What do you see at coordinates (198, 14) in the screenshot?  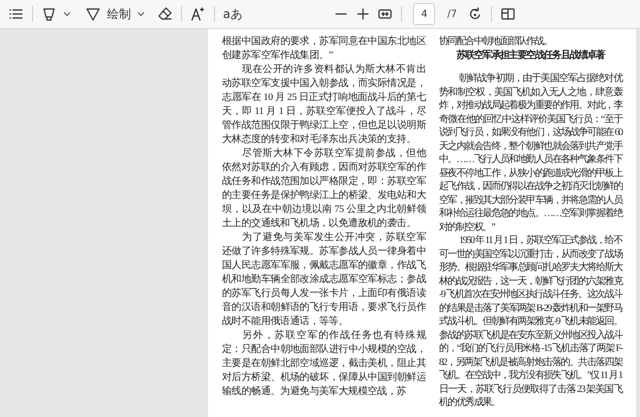 I see `text-icon` at bounding box center [198, 14].